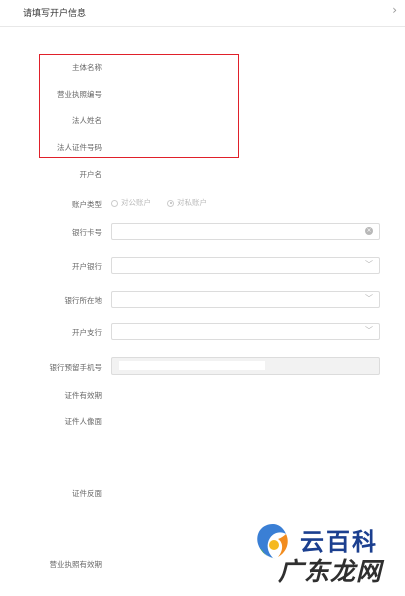  What do you see at coordinates (114, 203) in the screenshot?
I see `radio-circle-icon` at bounding box center [114, 203].